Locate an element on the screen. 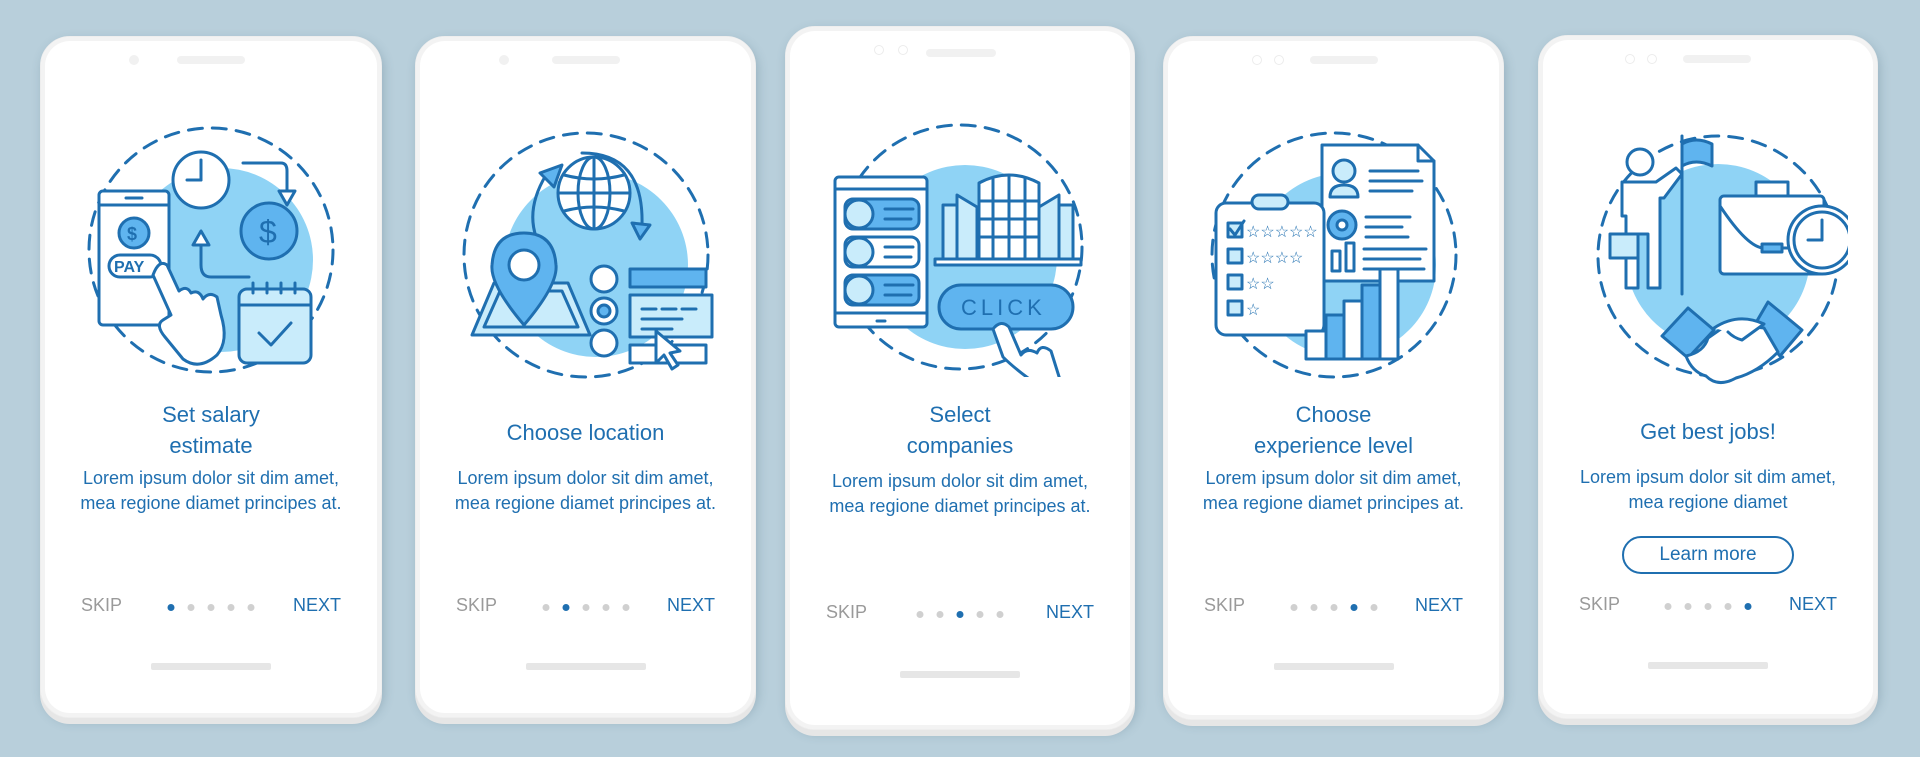  screen-title: Choose experience level is located at coordinates (1333, 430).